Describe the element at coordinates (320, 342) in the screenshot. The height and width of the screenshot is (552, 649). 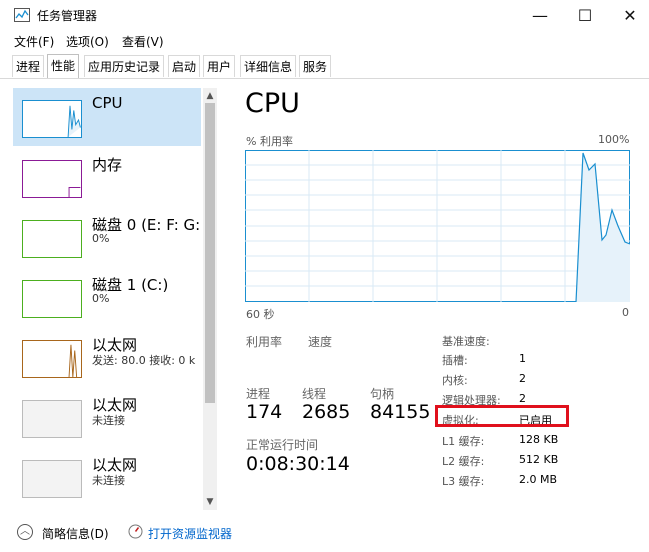
I see `speed-label: 速度` at that location.